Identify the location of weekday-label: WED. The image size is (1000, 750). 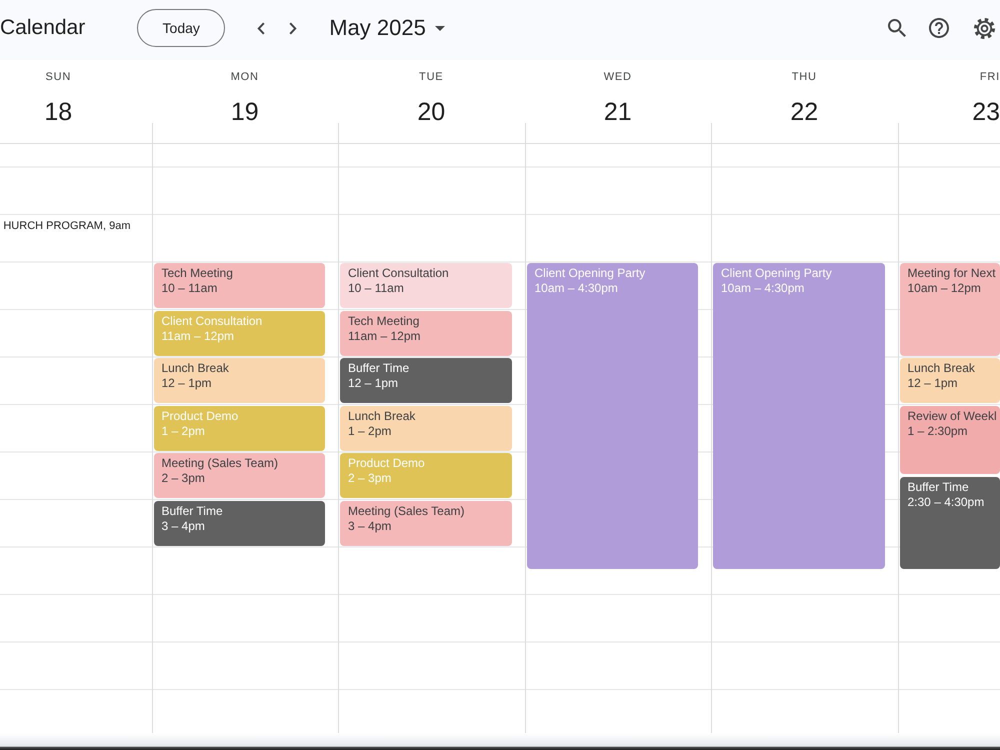
(618, 77).